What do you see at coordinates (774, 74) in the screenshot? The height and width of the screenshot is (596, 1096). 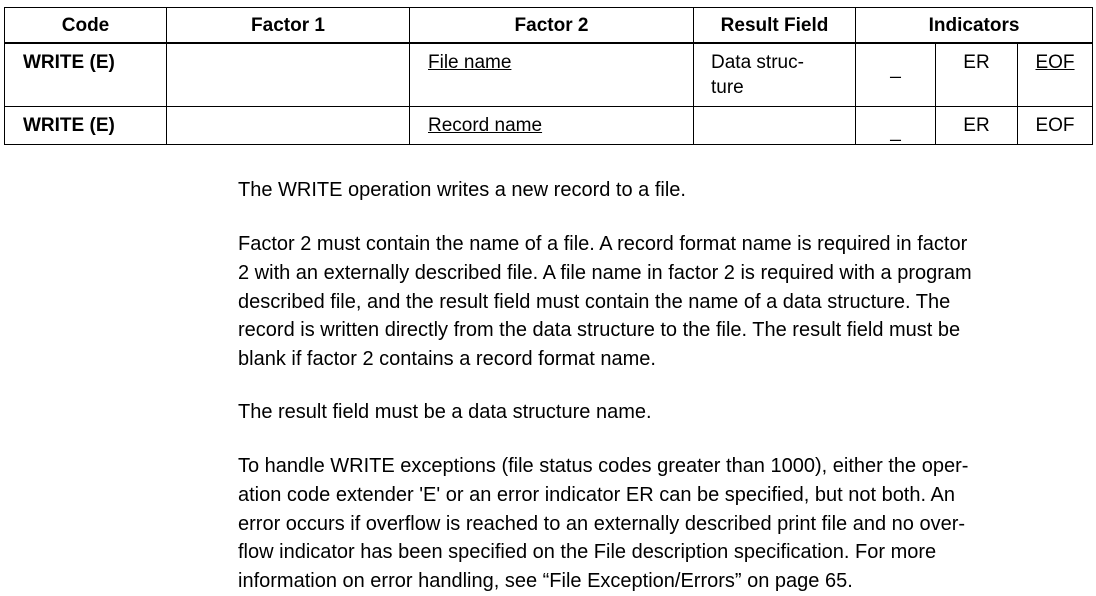 I see `cell-result-field: Data struc-ture` at bounding box center [774, 74].